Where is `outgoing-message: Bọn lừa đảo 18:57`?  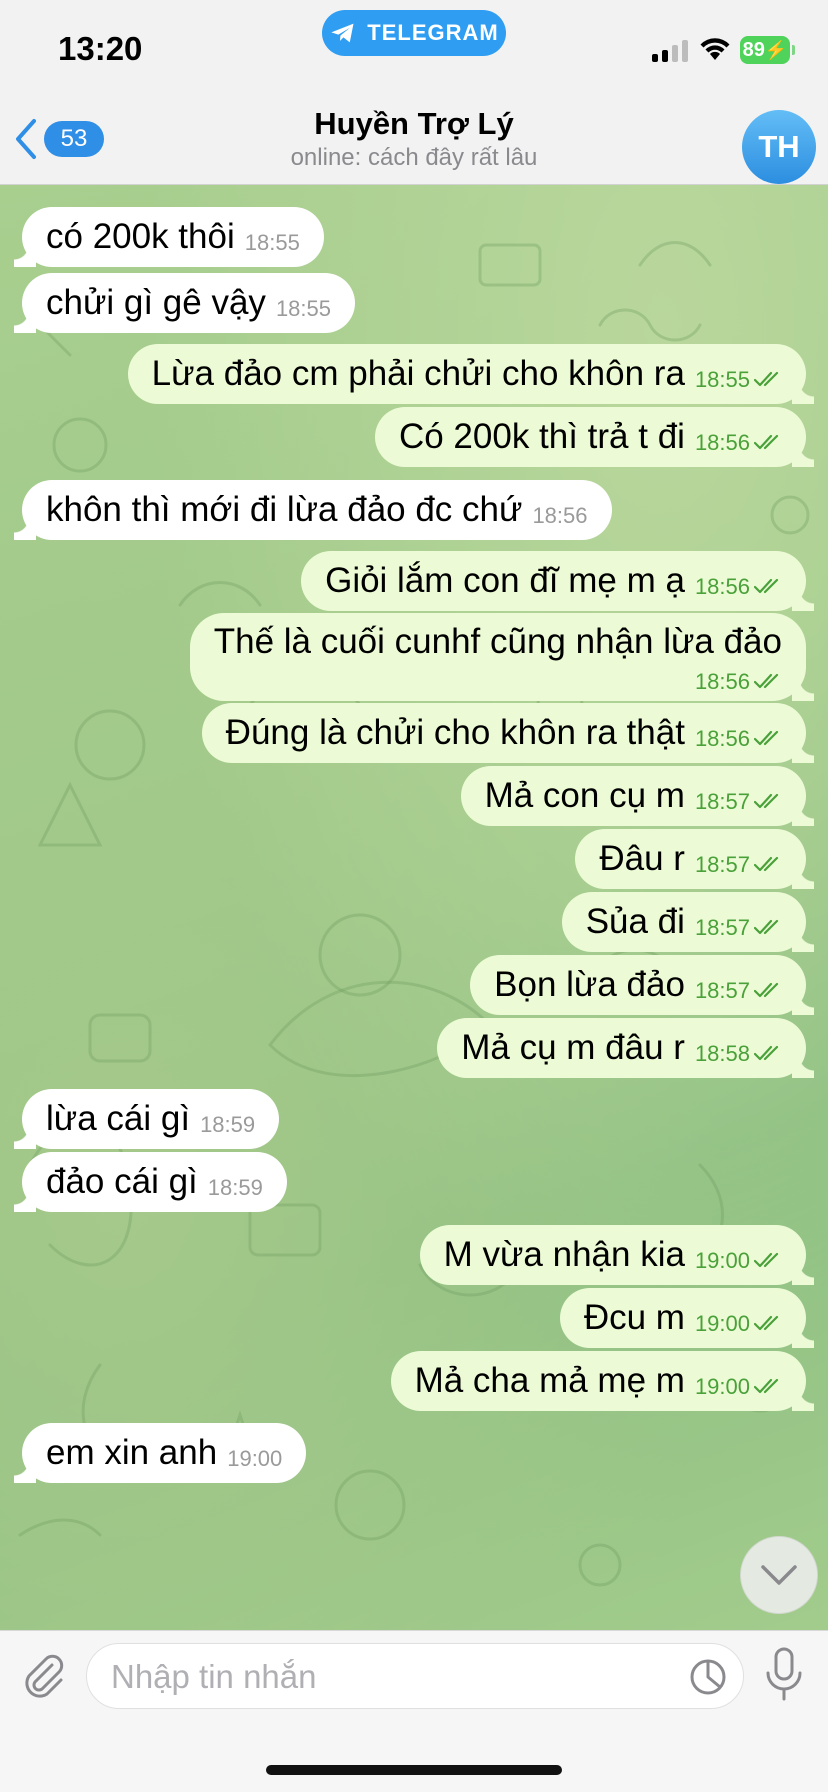
outgoing-message: Bọn lừa đảo 18:57 is located at coordinates (642, 985).